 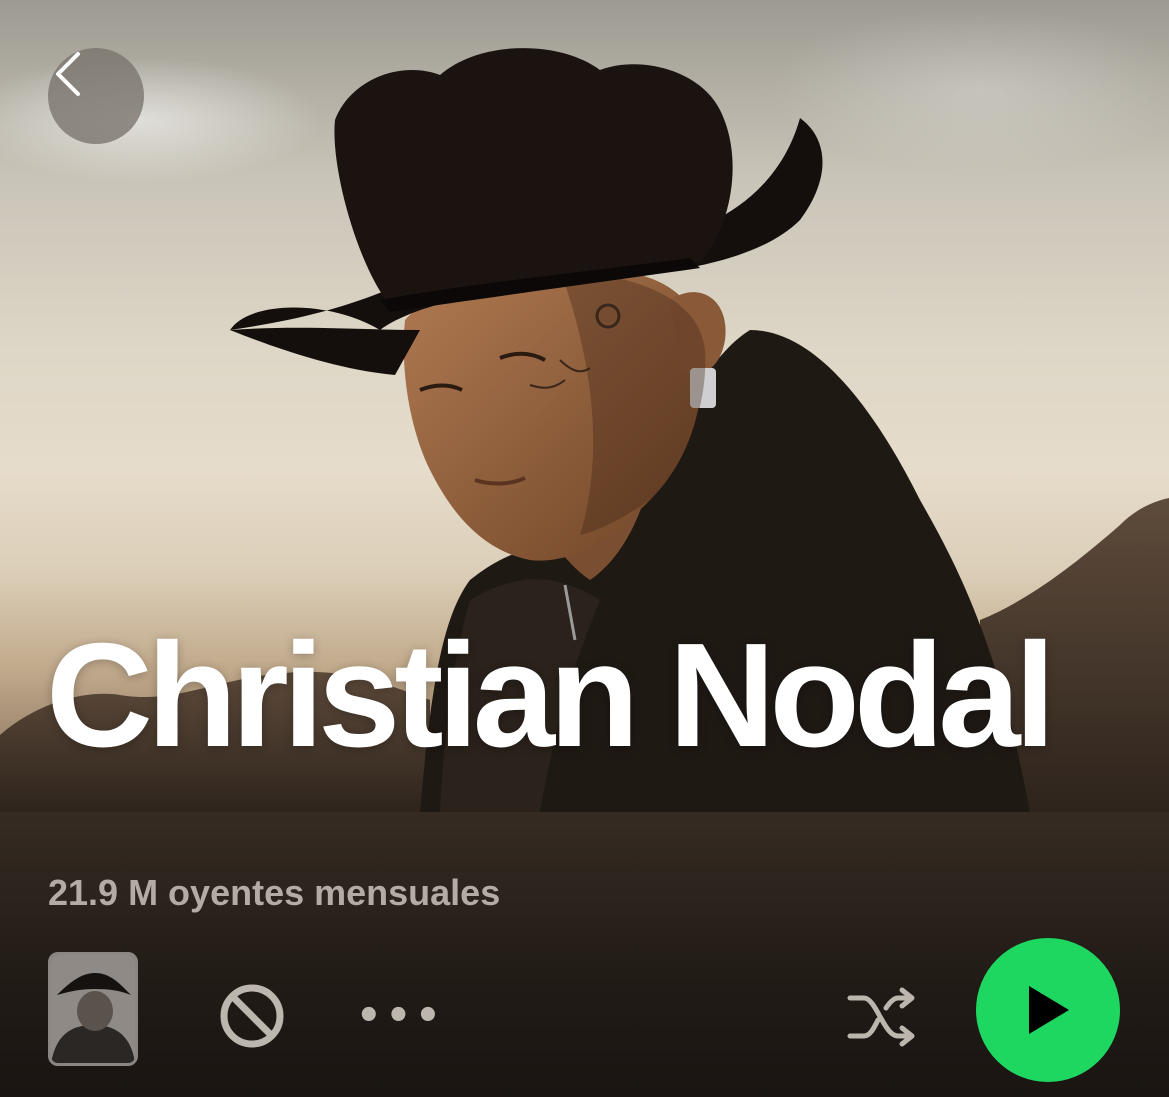 I want to click on block-button, so click(x=252, y=1016).